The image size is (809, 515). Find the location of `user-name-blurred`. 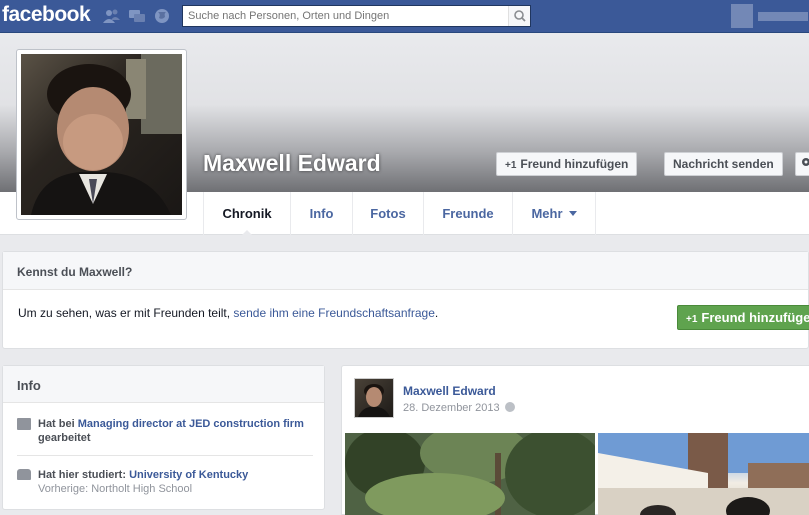

user-name-blurred is located at coordinates (783, 16).